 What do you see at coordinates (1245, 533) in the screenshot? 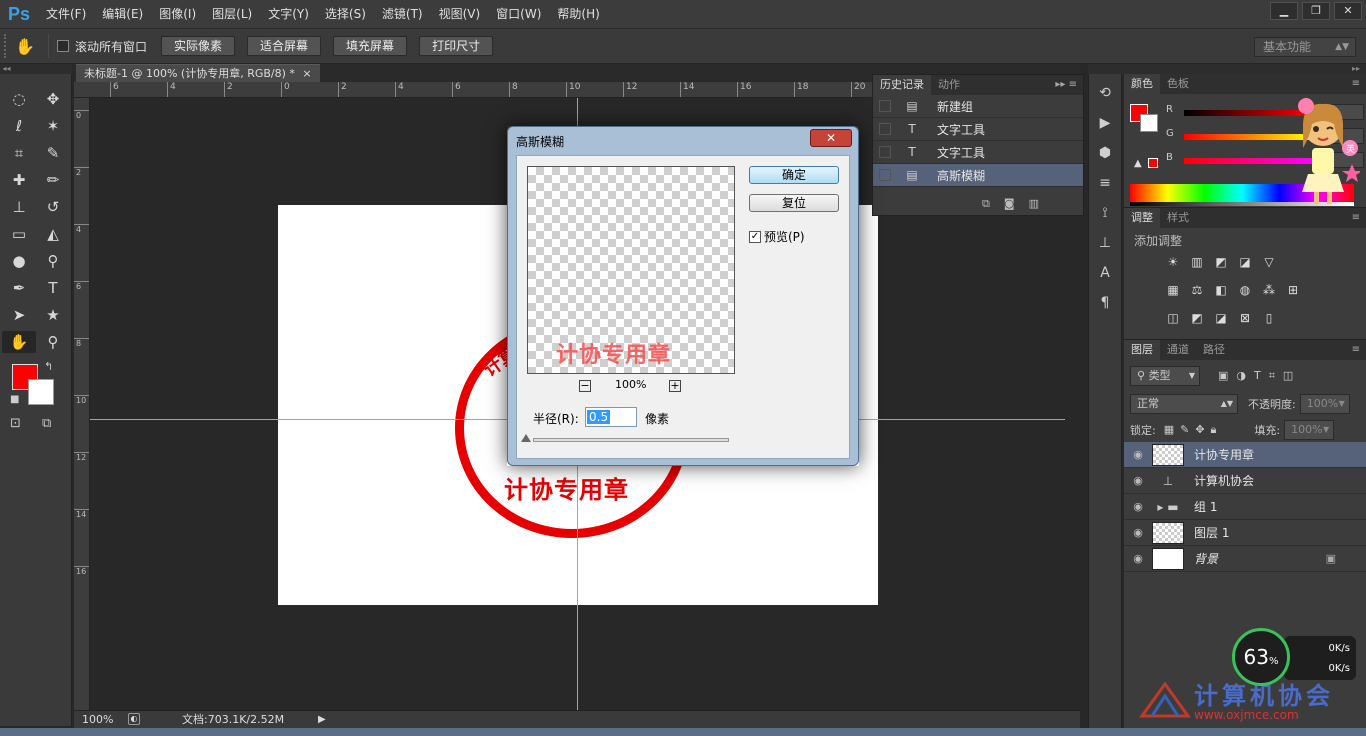
I see `layer-row: ◉ 图层 1` at bounding box center [1245, 533].